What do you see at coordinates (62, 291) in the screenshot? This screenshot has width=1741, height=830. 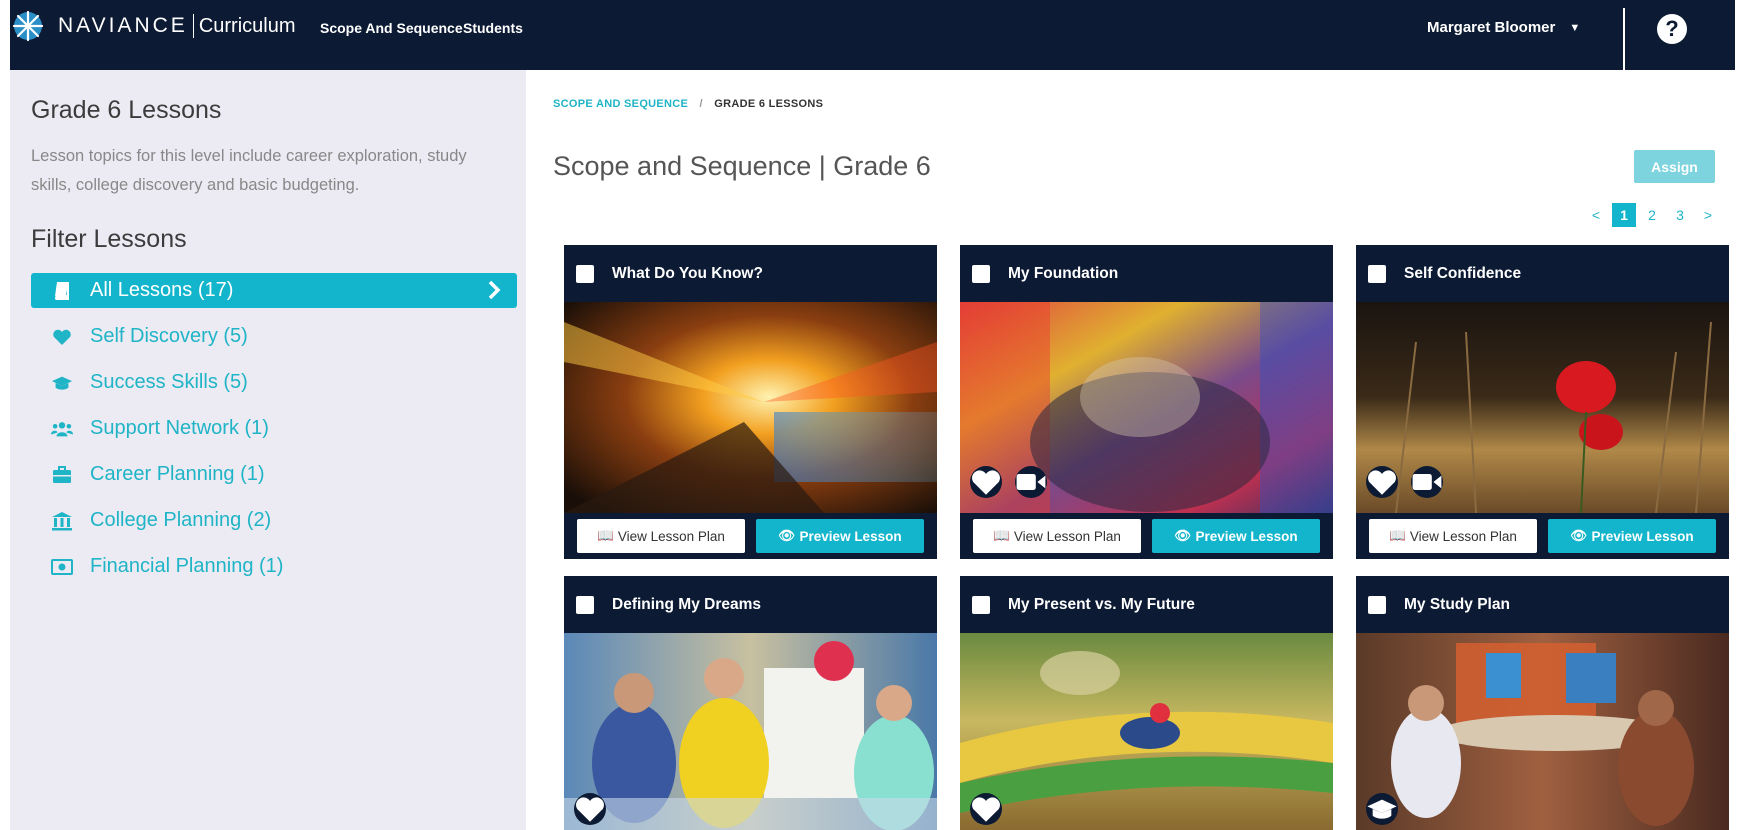 I see `book-icon` at bounding box center [62, 291].